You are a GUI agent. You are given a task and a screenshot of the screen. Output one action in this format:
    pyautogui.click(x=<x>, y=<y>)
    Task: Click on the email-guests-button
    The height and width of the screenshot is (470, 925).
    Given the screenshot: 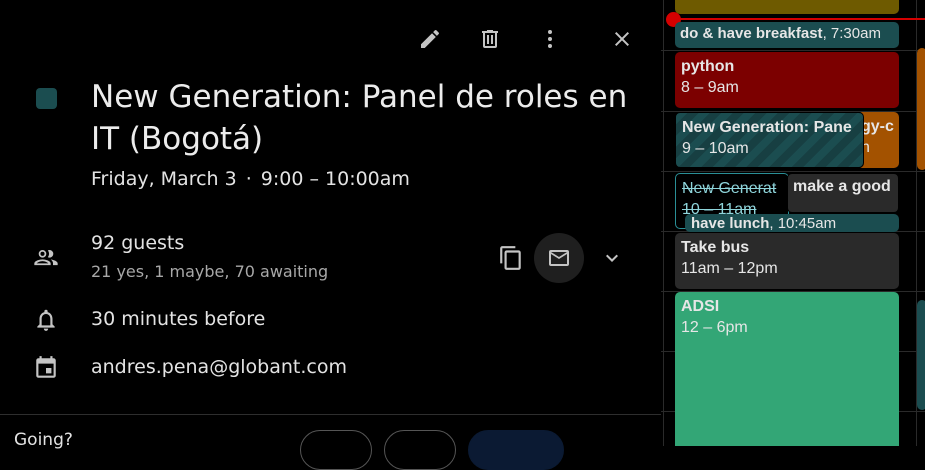 What is the action you would take?
    pyautogui.click(x=559, y=258)
    